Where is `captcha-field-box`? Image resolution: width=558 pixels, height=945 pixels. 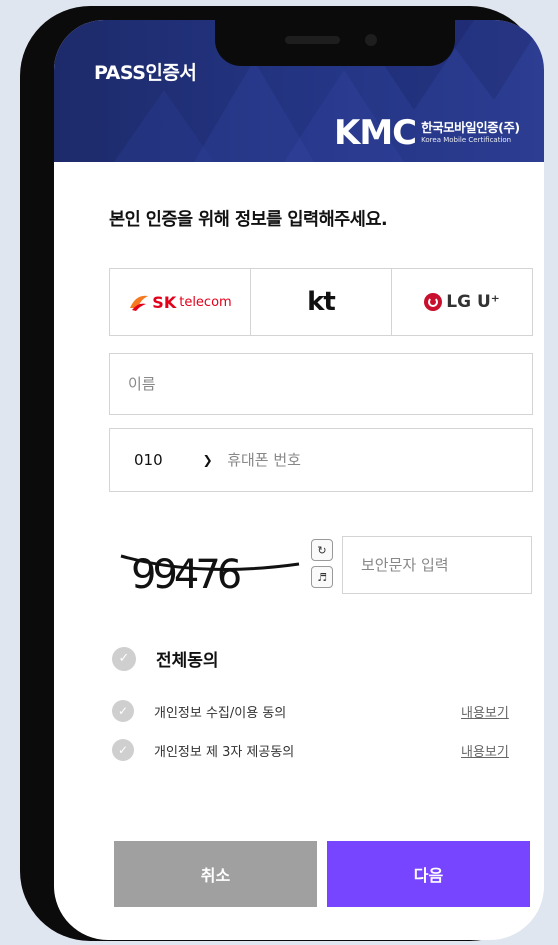 captcha-field-box is located at coordinates (437, 565).